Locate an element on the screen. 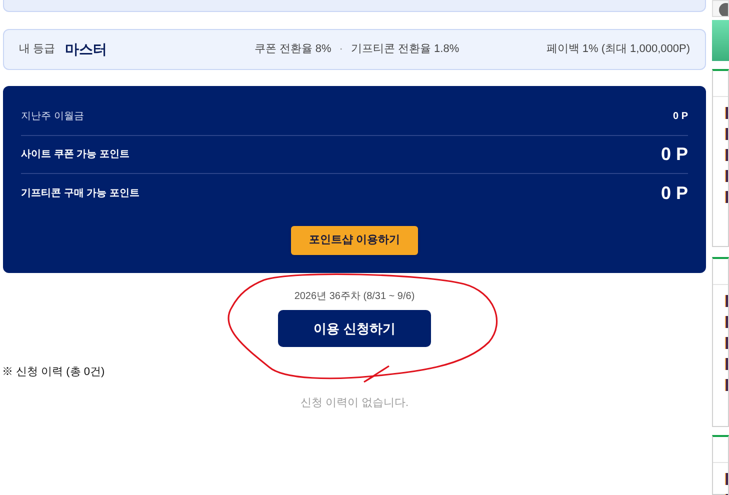 The height and width of the screenshot is (495, 729). empty-message: 신청 이력이 없습니다. is located at coordinates (354, 403).